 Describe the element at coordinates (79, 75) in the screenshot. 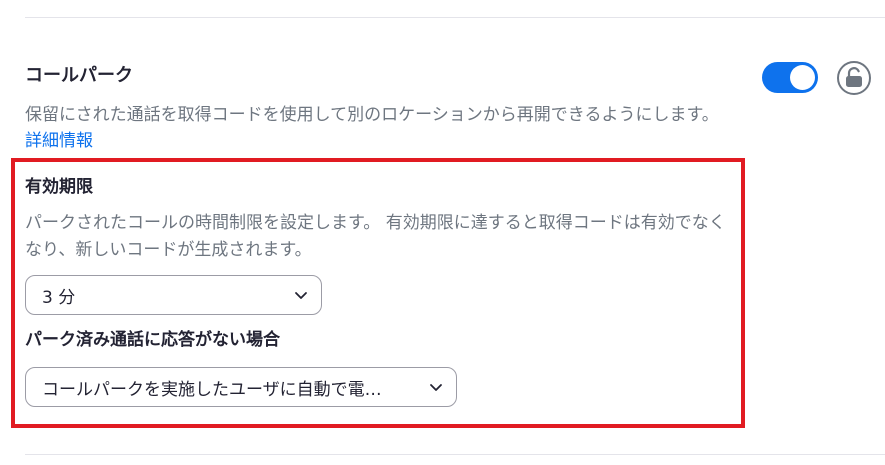

I see `setting-title: コールパーク` at that location.